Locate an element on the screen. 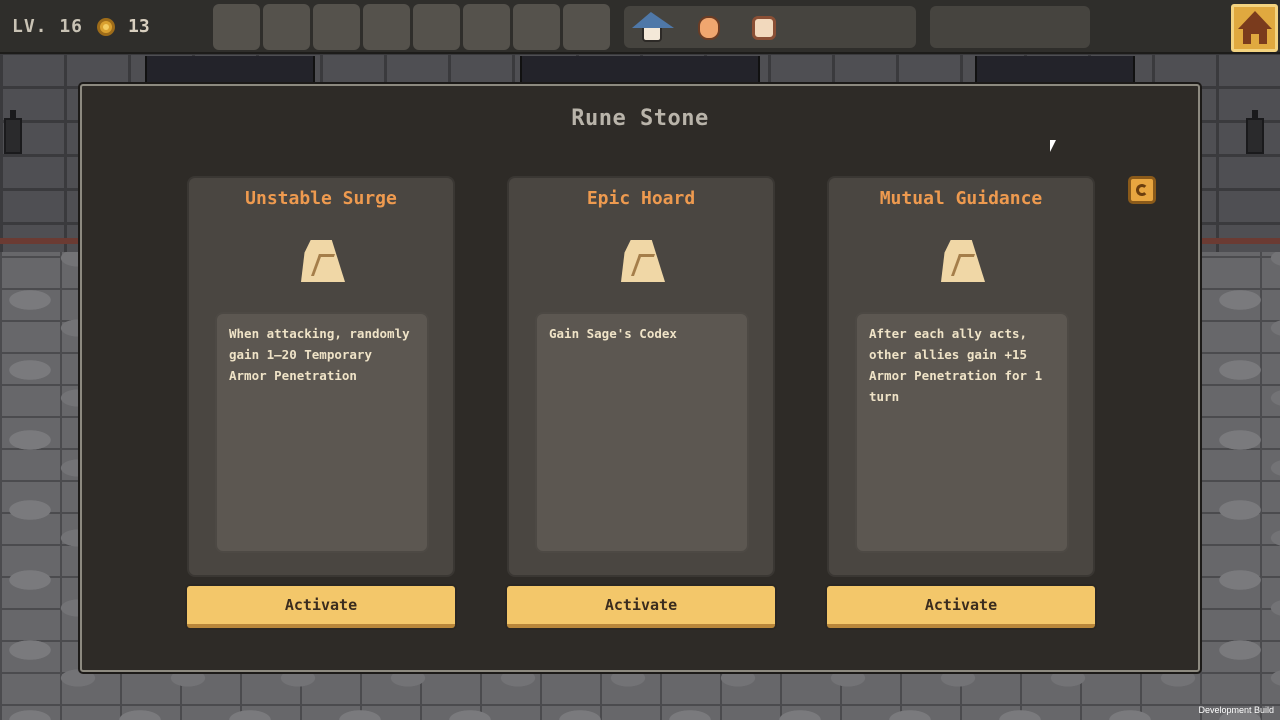 This screenshot has width=1280, height=720. reroll-button is located at coordinates (1142, 190).